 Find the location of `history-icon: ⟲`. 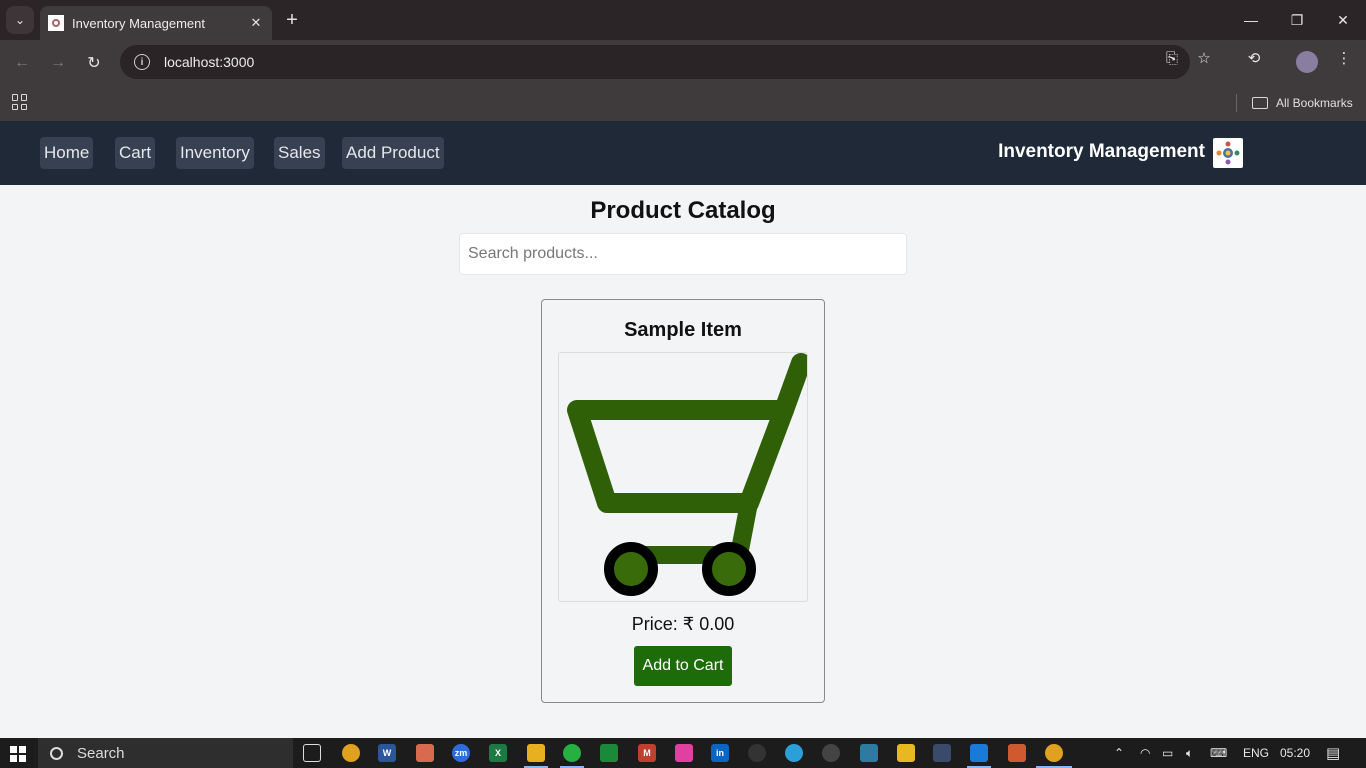

history-icon: ⟲ is located at coordinates (1254, 58).